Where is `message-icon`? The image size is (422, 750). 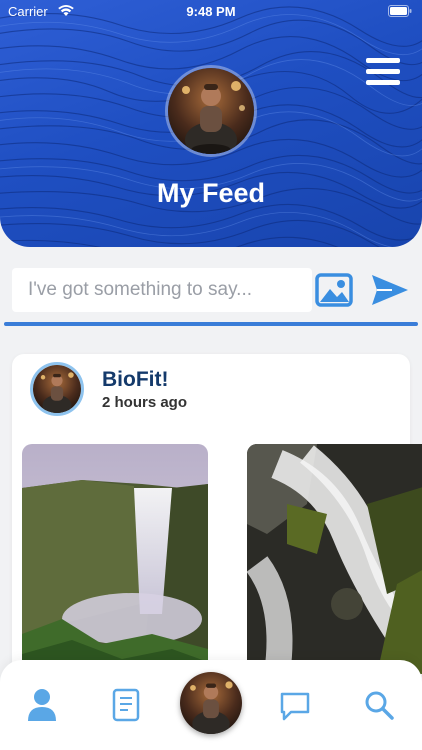 message-icon is located at coordinates (295, 706).